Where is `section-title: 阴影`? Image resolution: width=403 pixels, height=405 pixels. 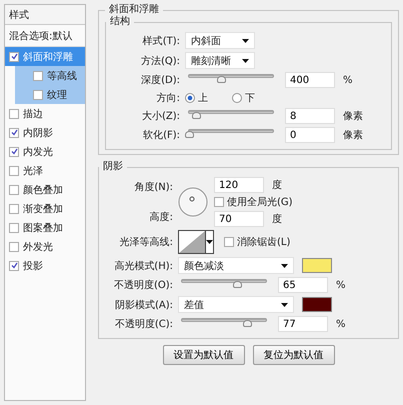
section-title: 阴影 is located at coordinates (113, 167).